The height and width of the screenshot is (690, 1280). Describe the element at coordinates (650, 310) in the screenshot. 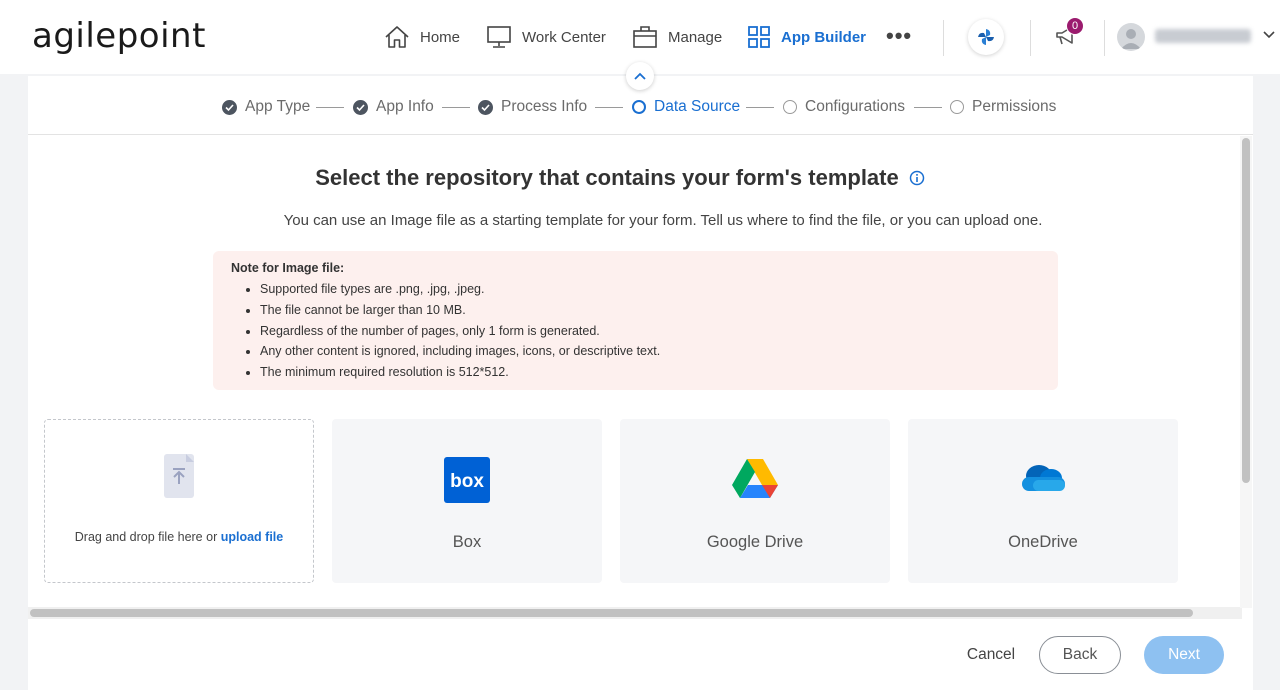

I see `note-item: The file cannot be larger than 10 MB.` at that location.